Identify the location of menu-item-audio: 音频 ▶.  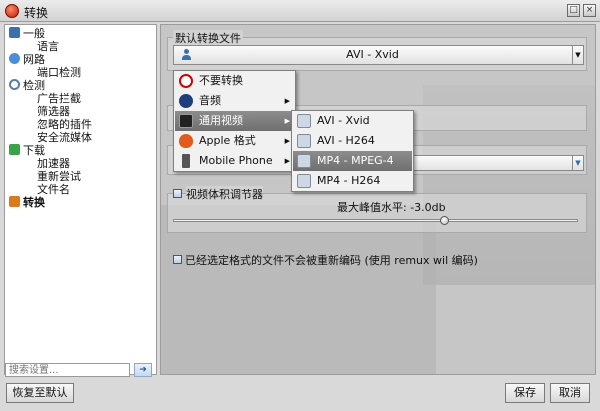
(234, 101).